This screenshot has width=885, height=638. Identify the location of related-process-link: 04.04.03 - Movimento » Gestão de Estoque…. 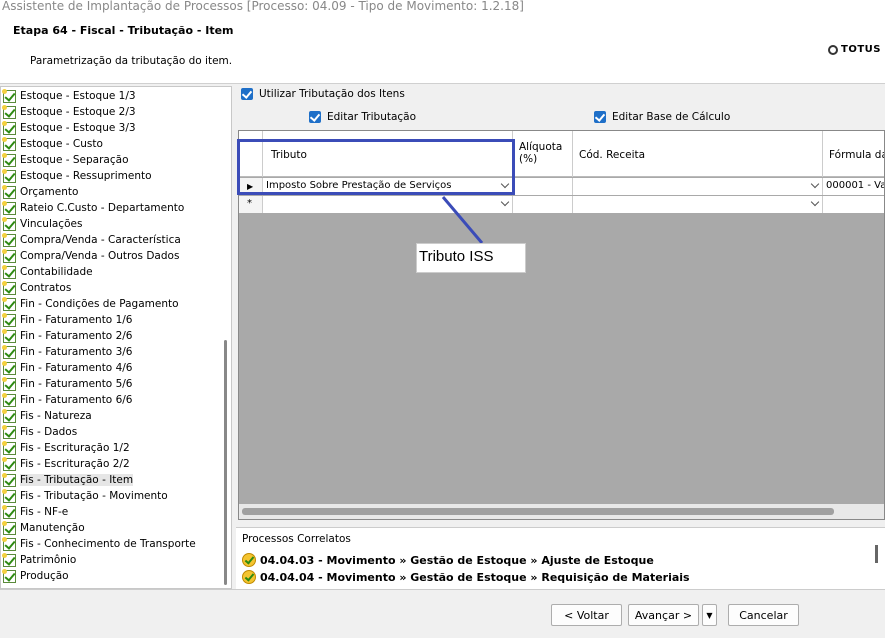
(448, 560).